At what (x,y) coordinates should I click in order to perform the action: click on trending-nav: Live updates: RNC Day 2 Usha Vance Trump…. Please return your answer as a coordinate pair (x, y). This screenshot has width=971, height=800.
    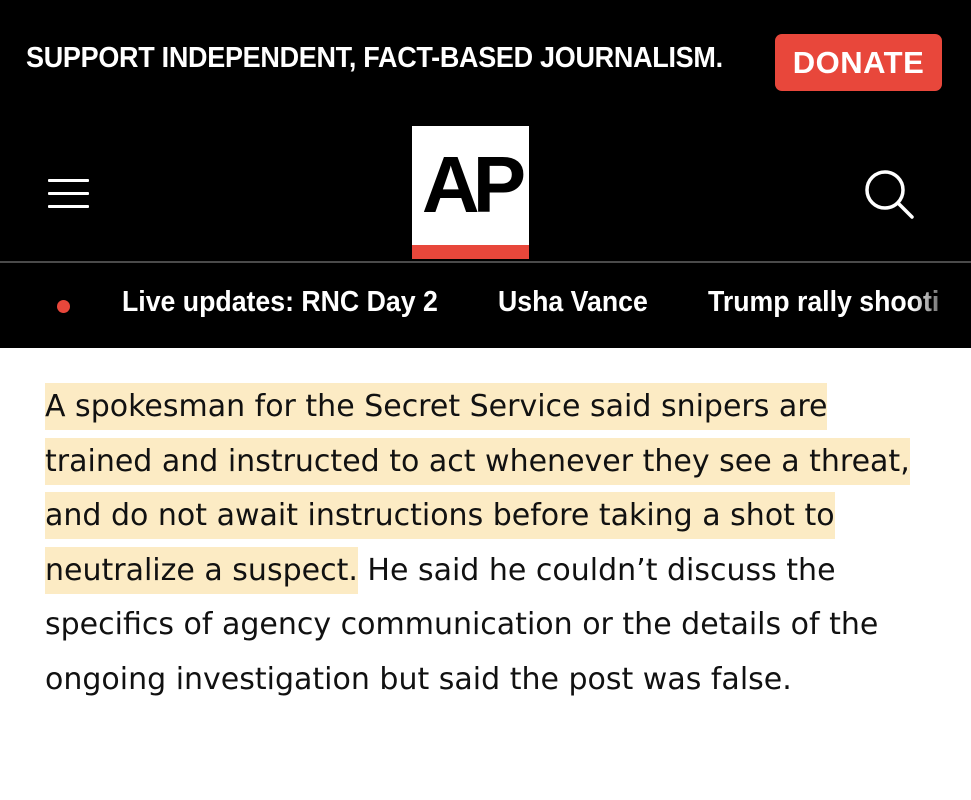
    Looking at the image, I should click on (485, 305).